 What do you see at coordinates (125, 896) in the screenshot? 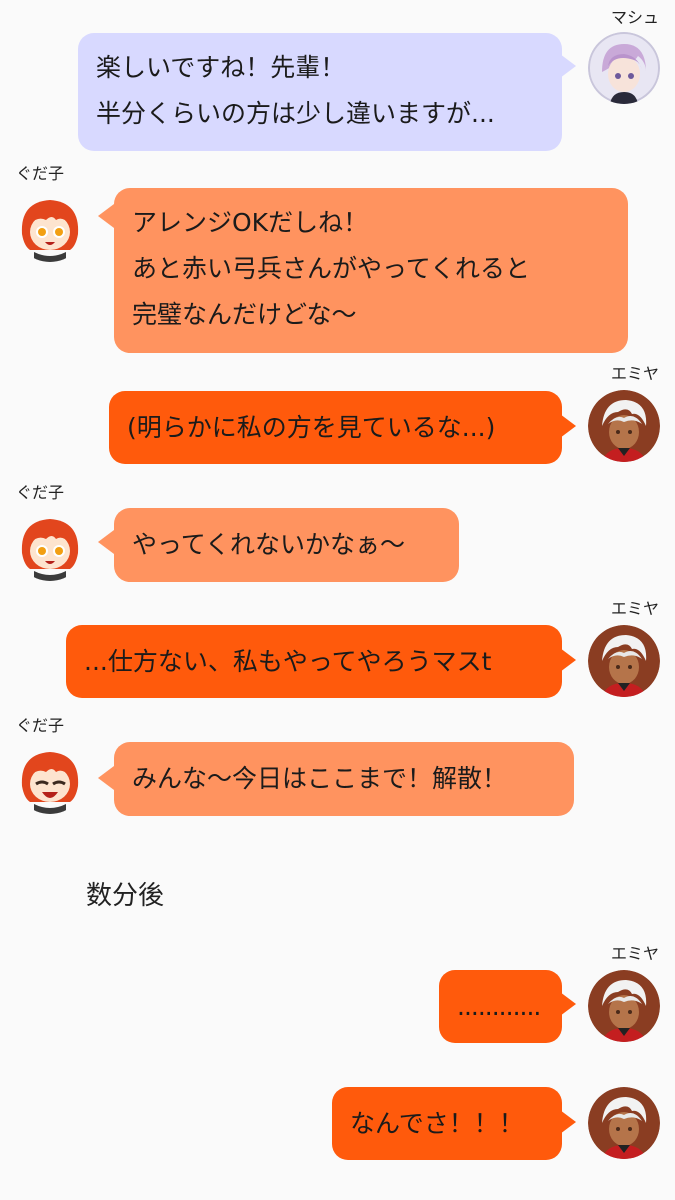
I see `narration-text: 数分後` at bounding box center [125, 896].